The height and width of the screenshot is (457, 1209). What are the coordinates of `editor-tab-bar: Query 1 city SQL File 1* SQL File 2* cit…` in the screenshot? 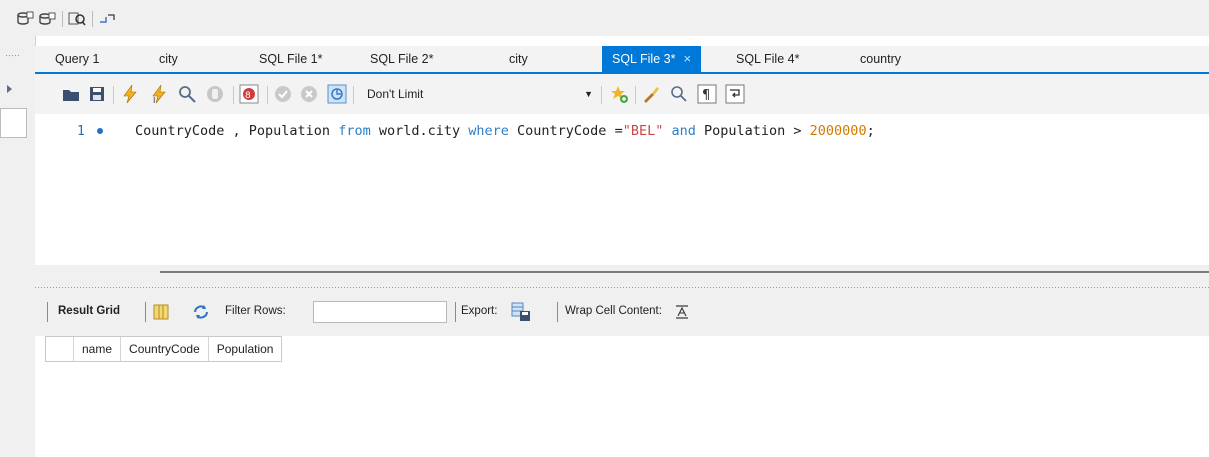 It's located at (622, 59).